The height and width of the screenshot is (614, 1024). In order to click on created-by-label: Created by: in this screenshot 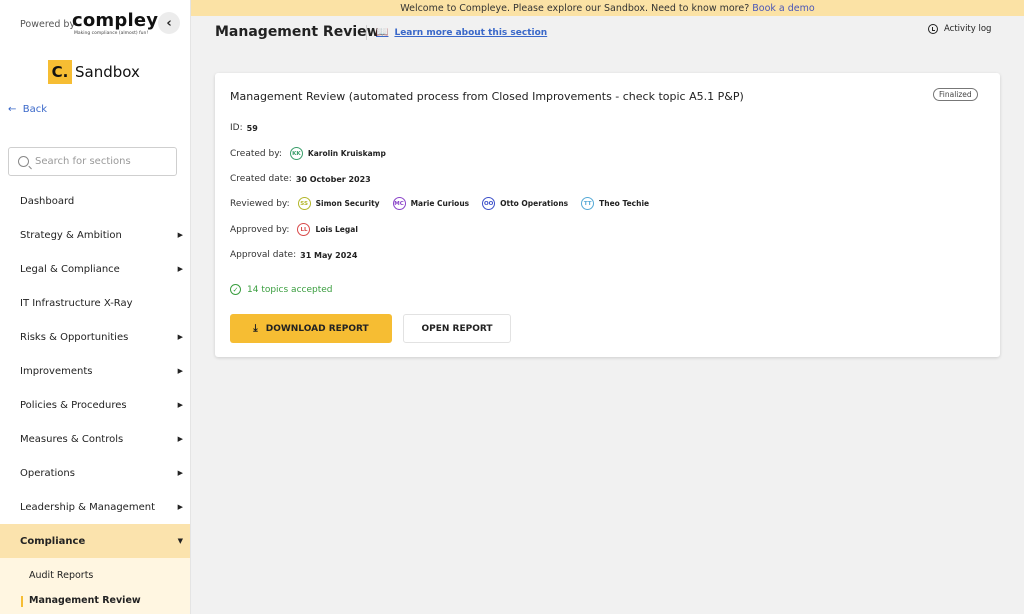, I will do `click(256, 153)`.